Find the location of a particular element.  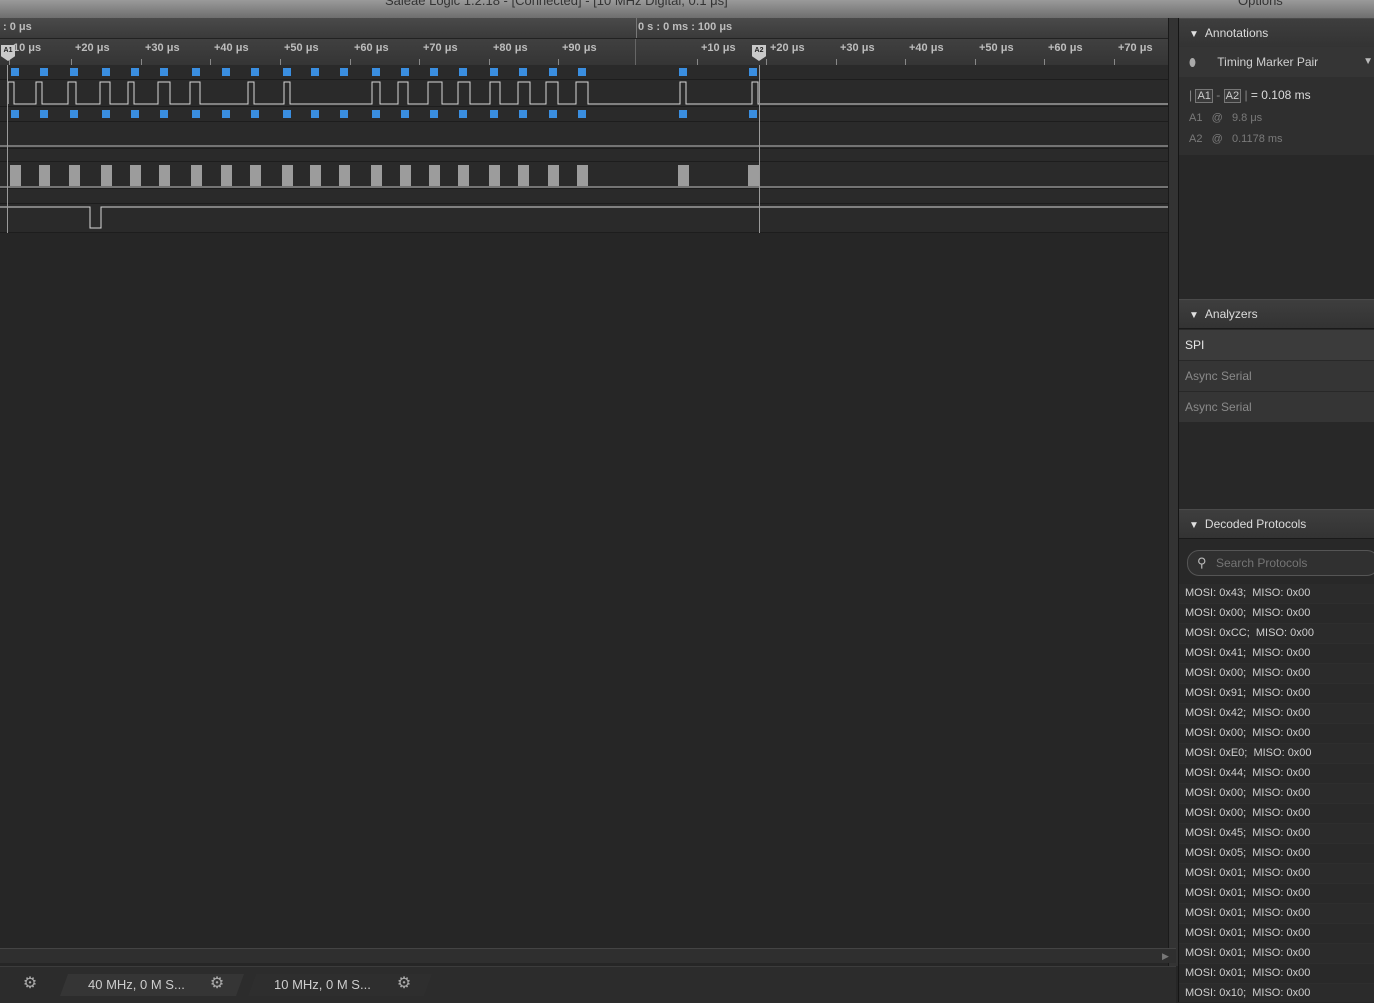

a1-time-row: A1 @ 9.8 μs is located at coordinates (1226, 118).